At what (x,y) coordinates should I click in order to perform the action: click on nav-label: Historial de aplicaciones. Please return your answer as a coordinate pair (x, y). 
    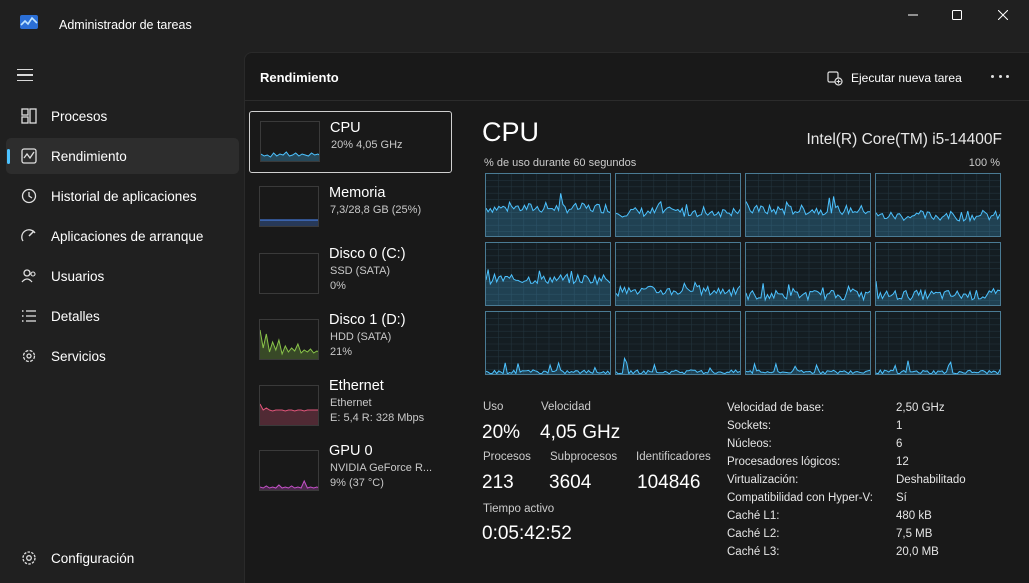
    Looking at the image, I should click on (124, 196).